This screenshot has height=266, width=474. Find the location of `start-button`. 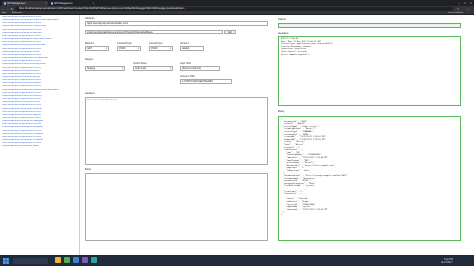

start-button is located at coordinates (6, 260).